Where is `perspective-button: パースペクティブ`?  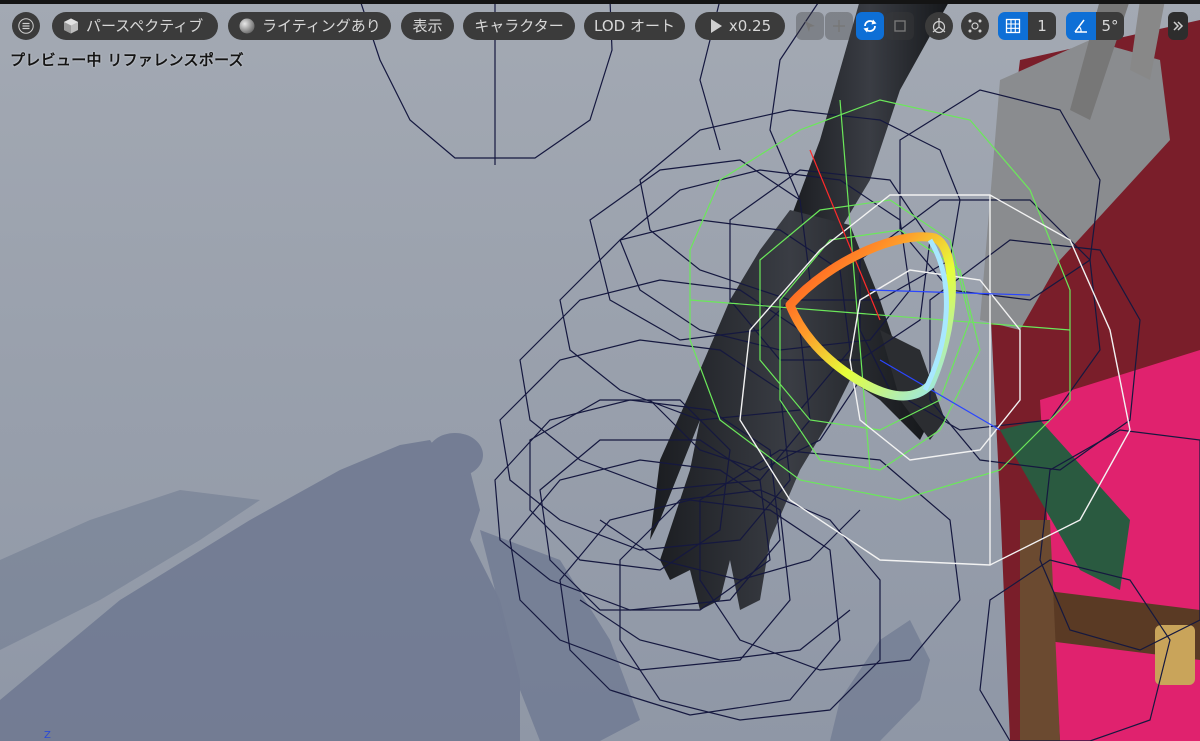
perspective-button: パースペクティブ is located at coordinates (135, 26).